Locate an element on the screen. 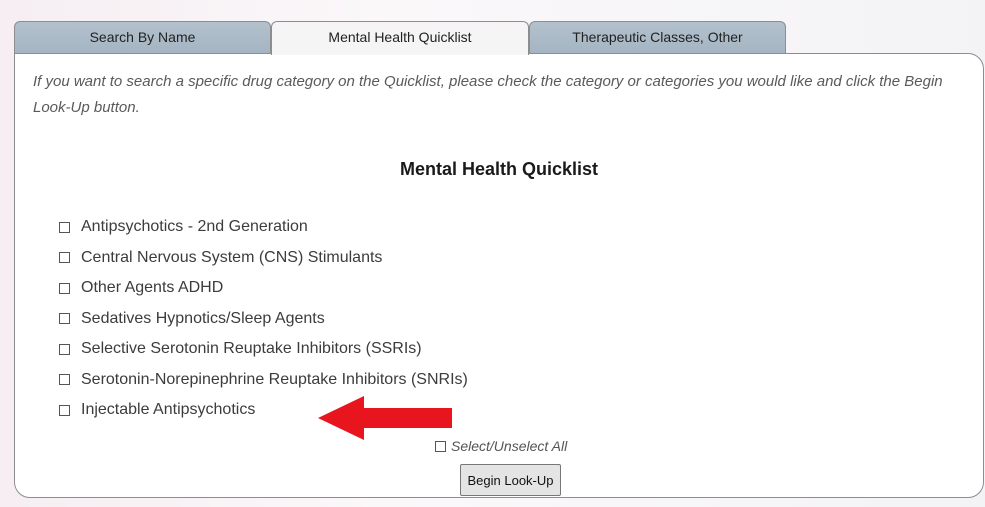  select-all-toggle: Select/Unselect All is located at coordinates (501, 446).